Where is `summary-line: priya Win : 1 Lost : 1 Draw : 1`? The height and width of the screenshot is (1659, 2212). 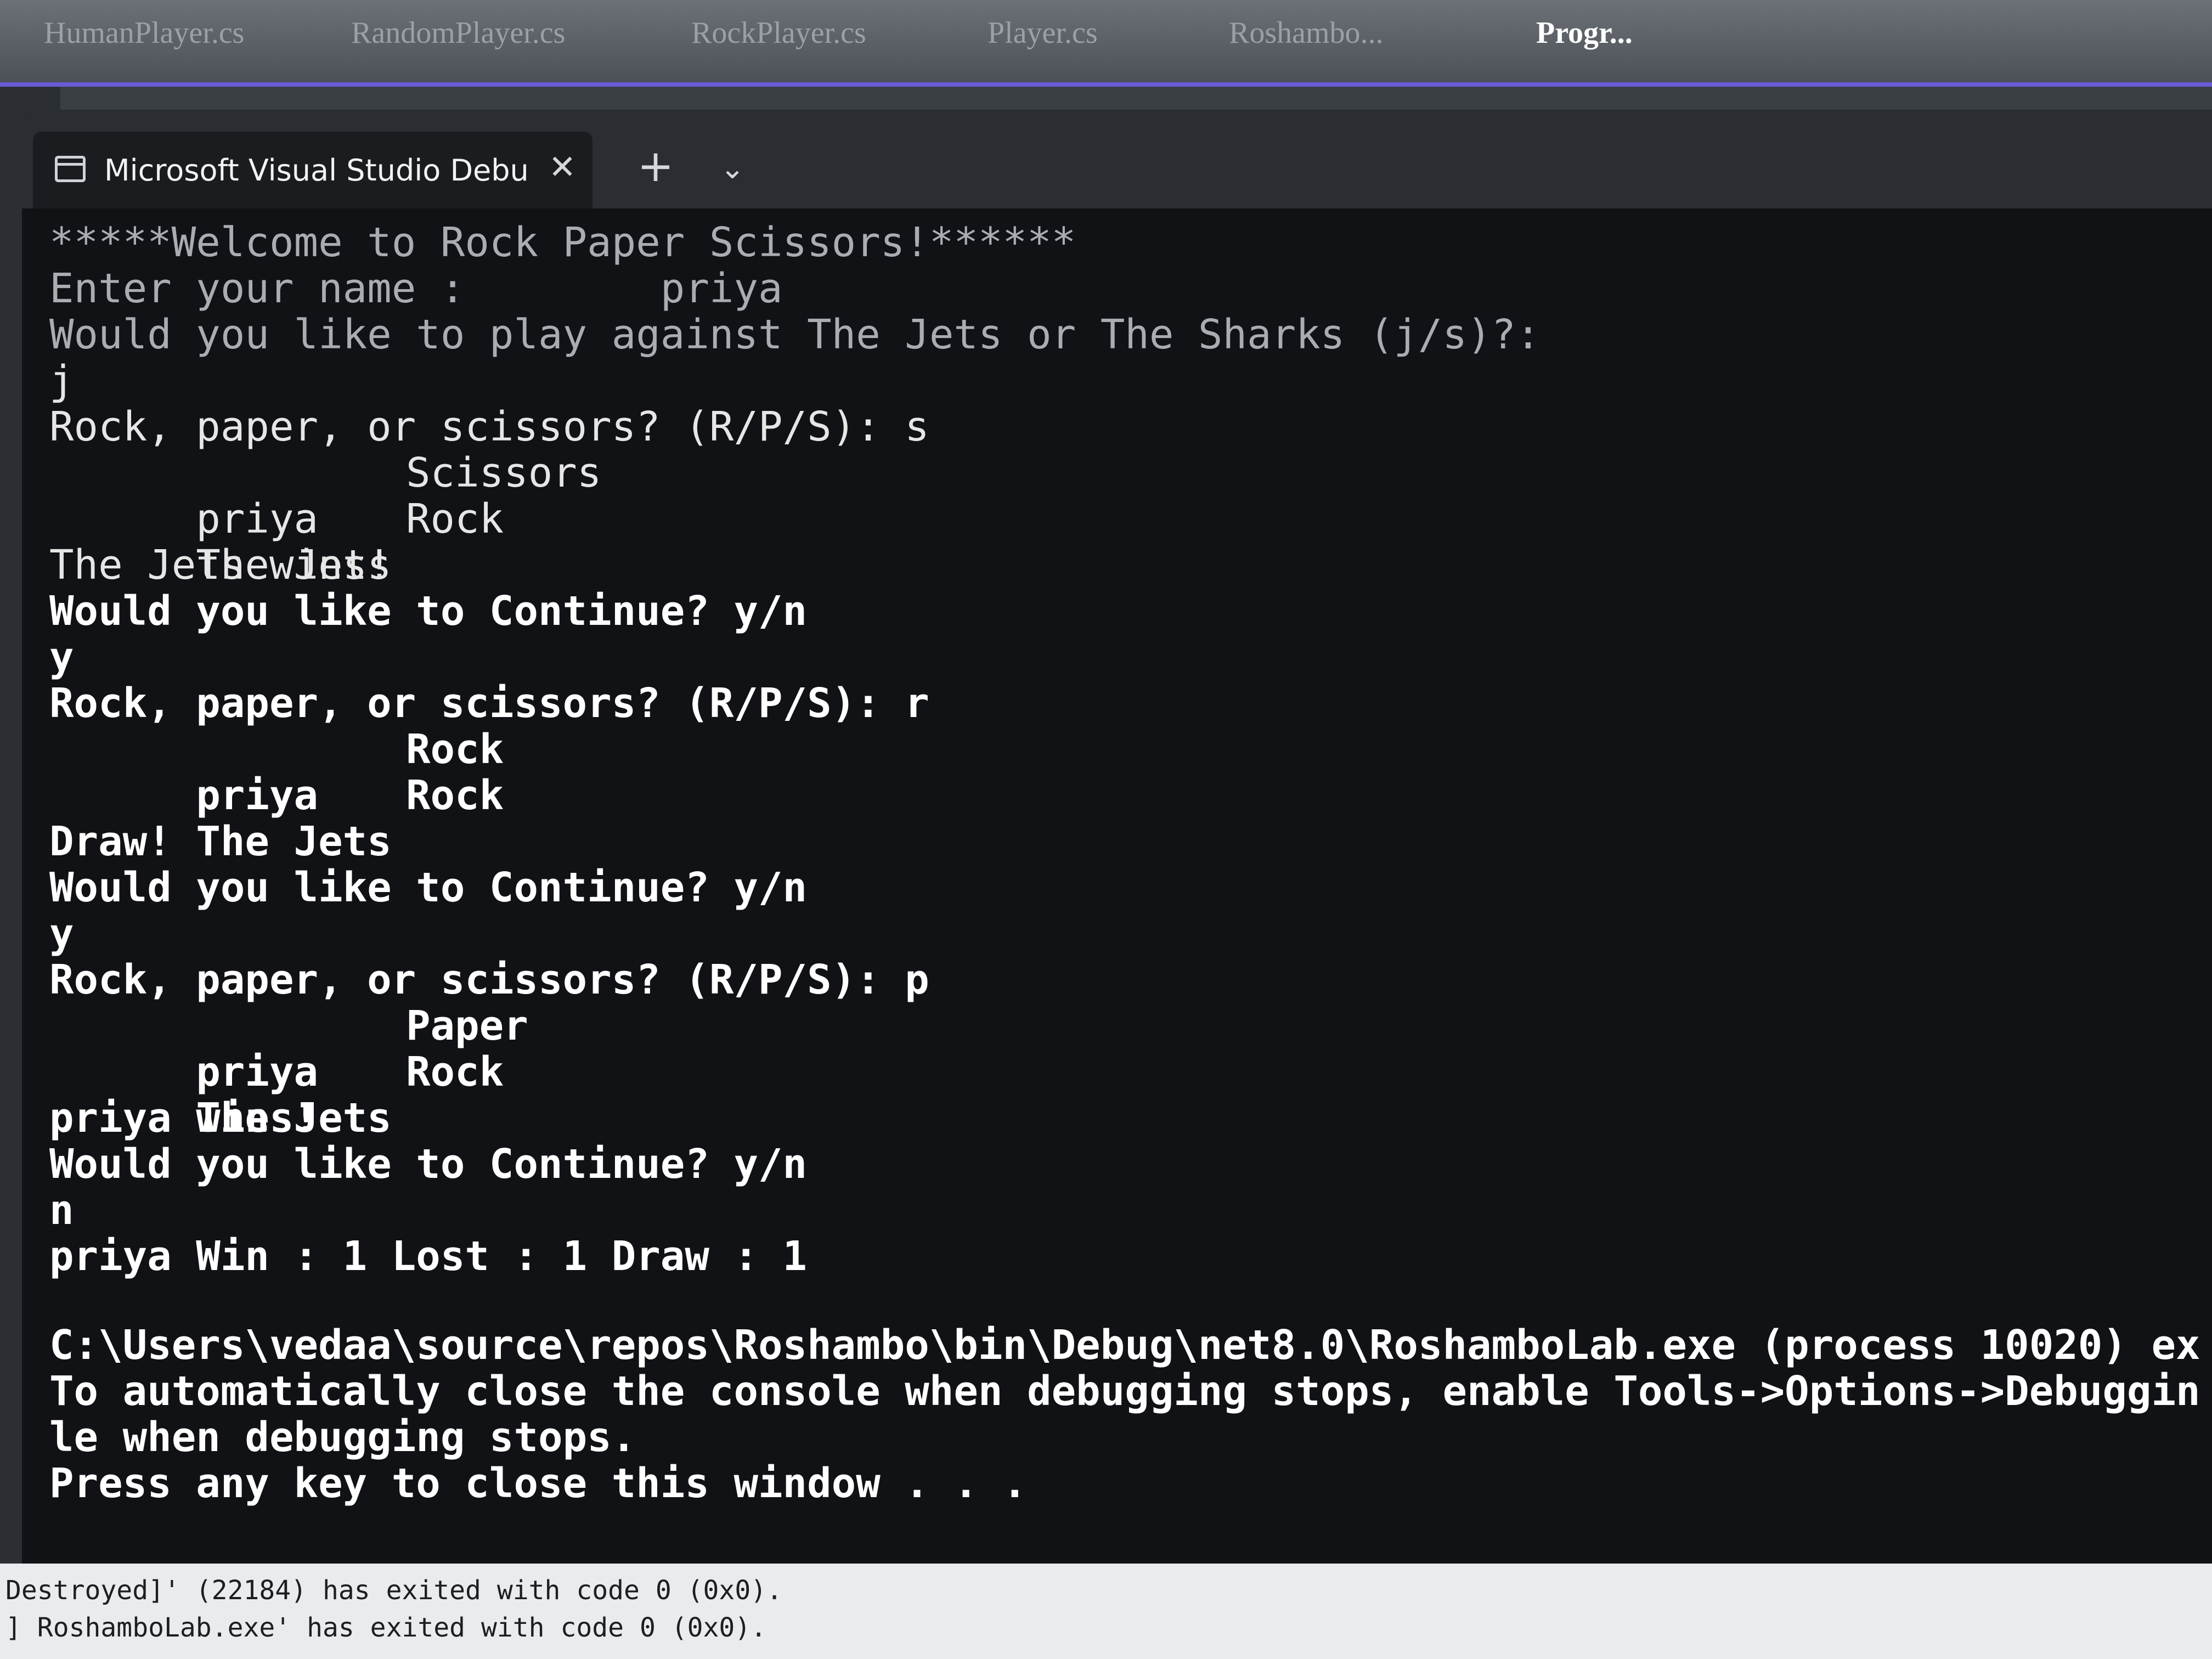 summary-line: priya Win : 1 Lost : 1 Draw : 1 is located at coordinates (429, 1256).